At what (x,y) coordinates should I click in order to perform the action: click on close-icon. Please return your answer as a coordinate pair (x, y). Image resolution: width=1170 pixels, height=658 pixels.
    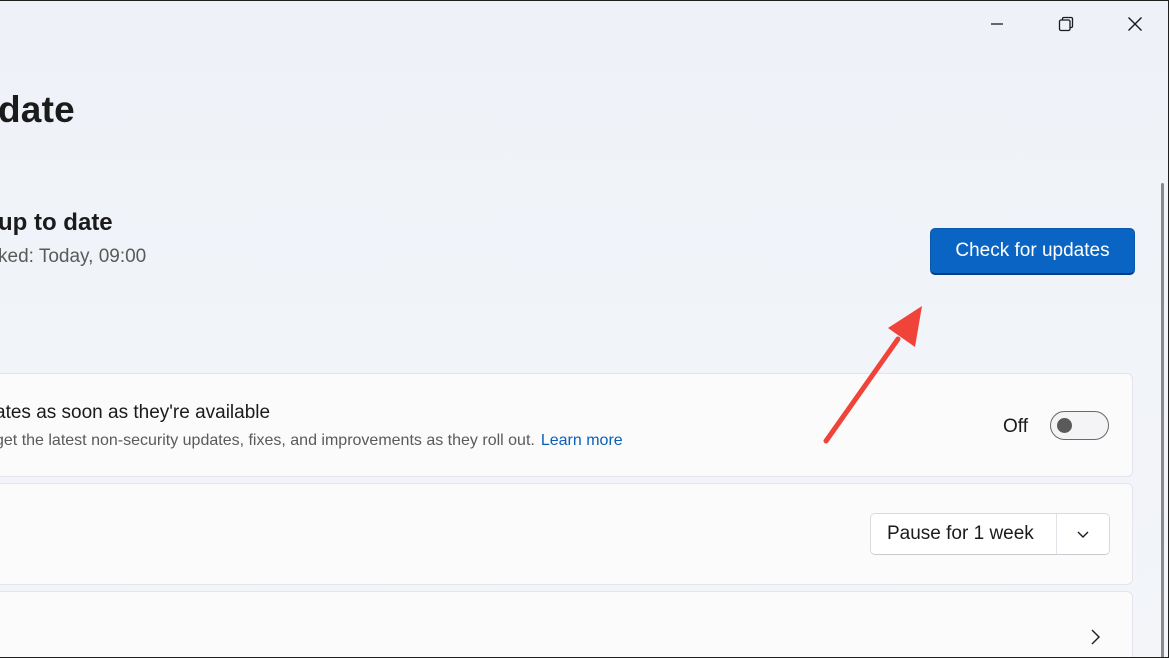
    Looking at the image, I should click on (1135, 24).